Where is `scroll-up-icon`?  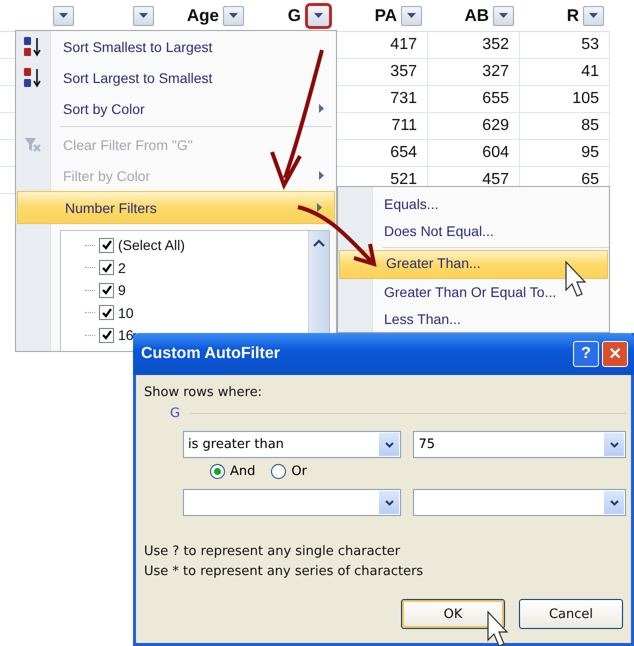
scroll-up-icon is located at coordinates (319, 243).